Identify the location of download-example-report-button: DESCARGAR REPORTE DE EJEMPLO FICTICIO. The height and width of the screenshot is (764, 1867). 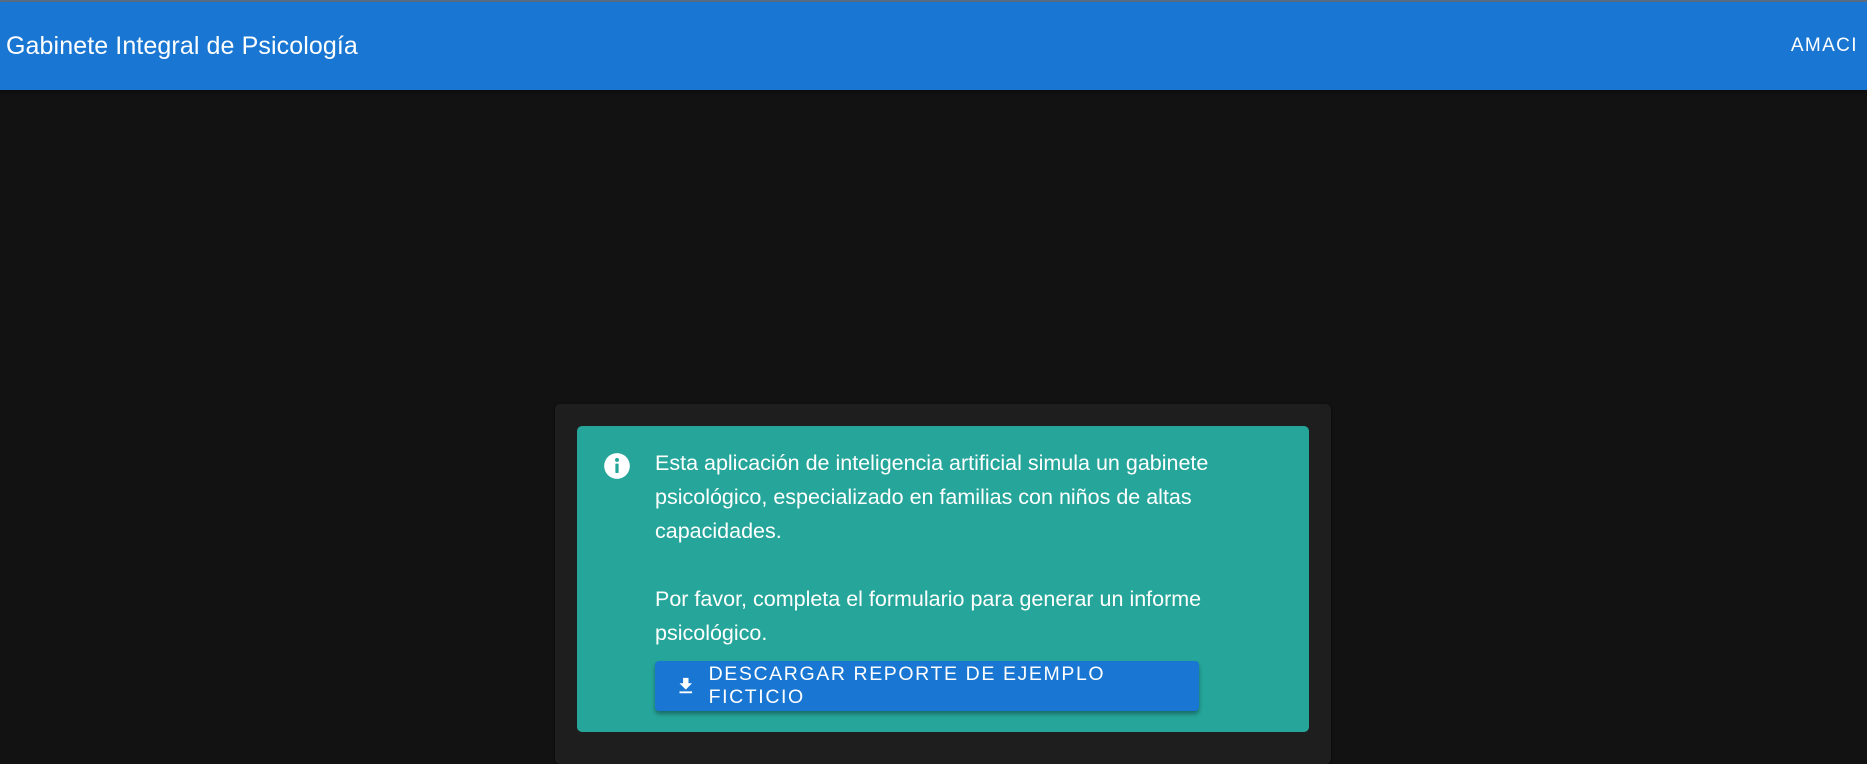
(927, 686).